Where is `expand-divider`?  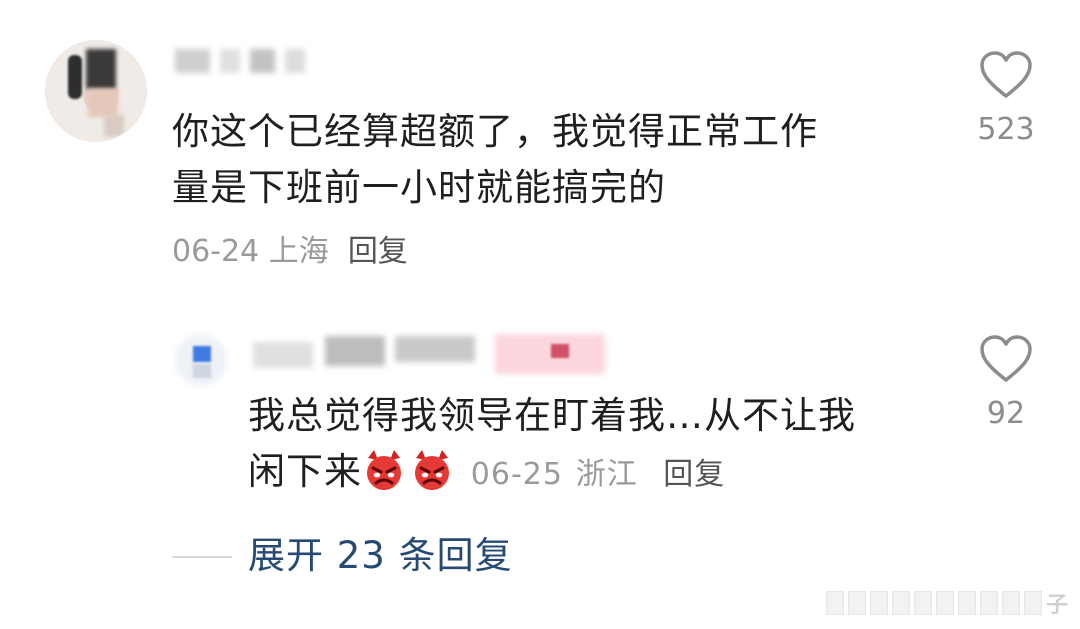
expand-divider is located at coordinates (202, 557).